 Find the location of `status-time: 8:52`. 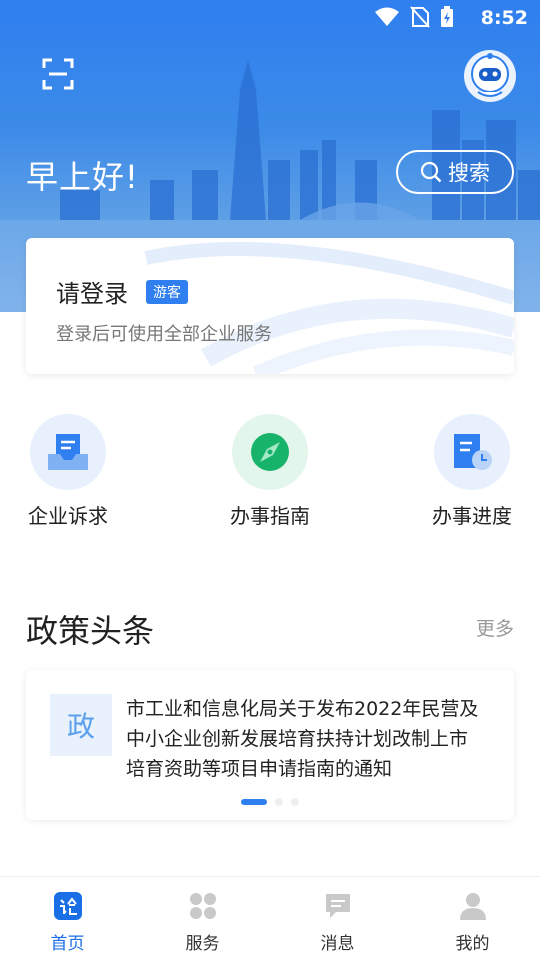

status-time: 8:52 is located at coordinates (504, 18).